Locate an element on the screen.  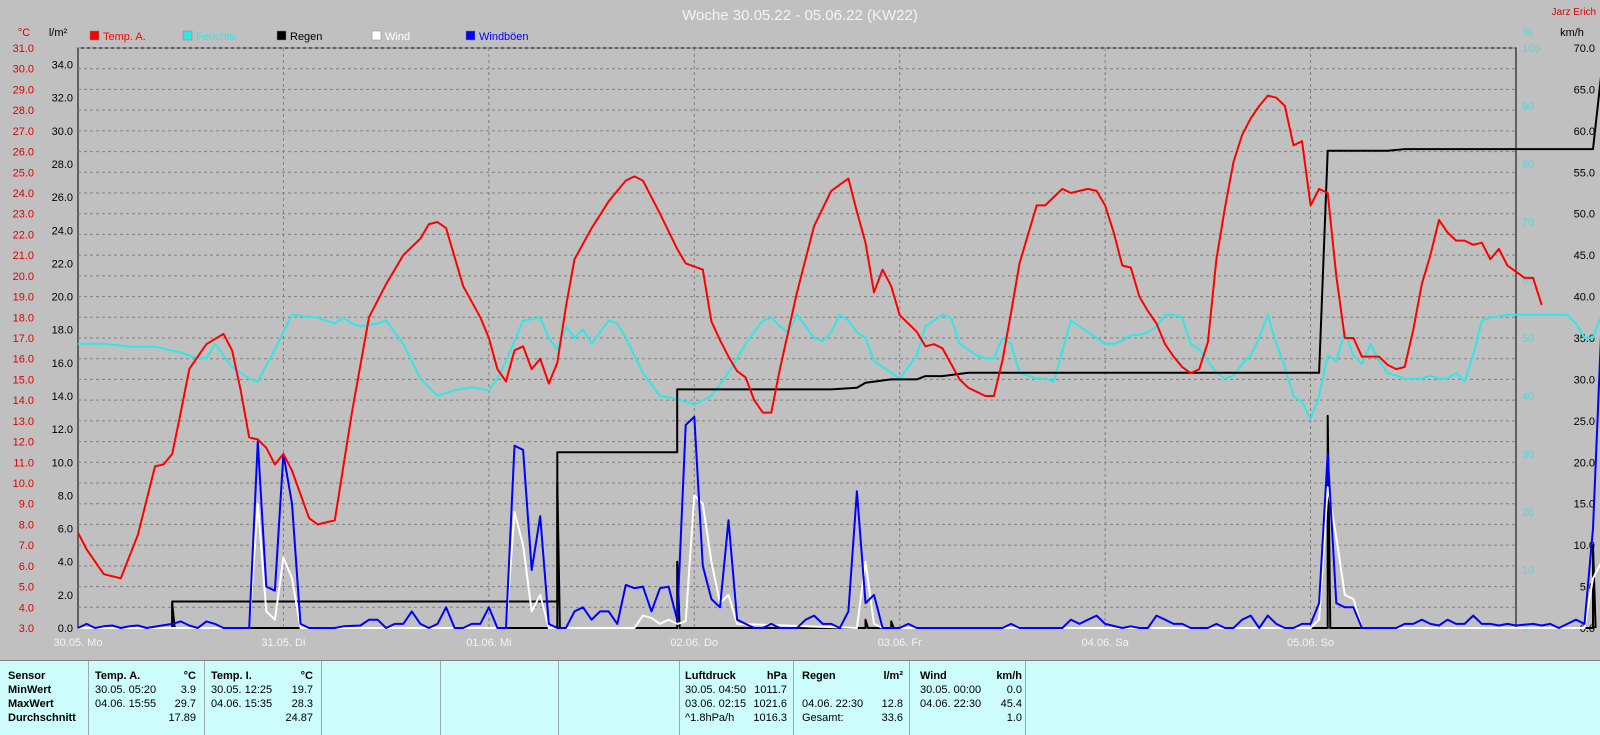
legend-swatch is located at coordinates (94, 35).